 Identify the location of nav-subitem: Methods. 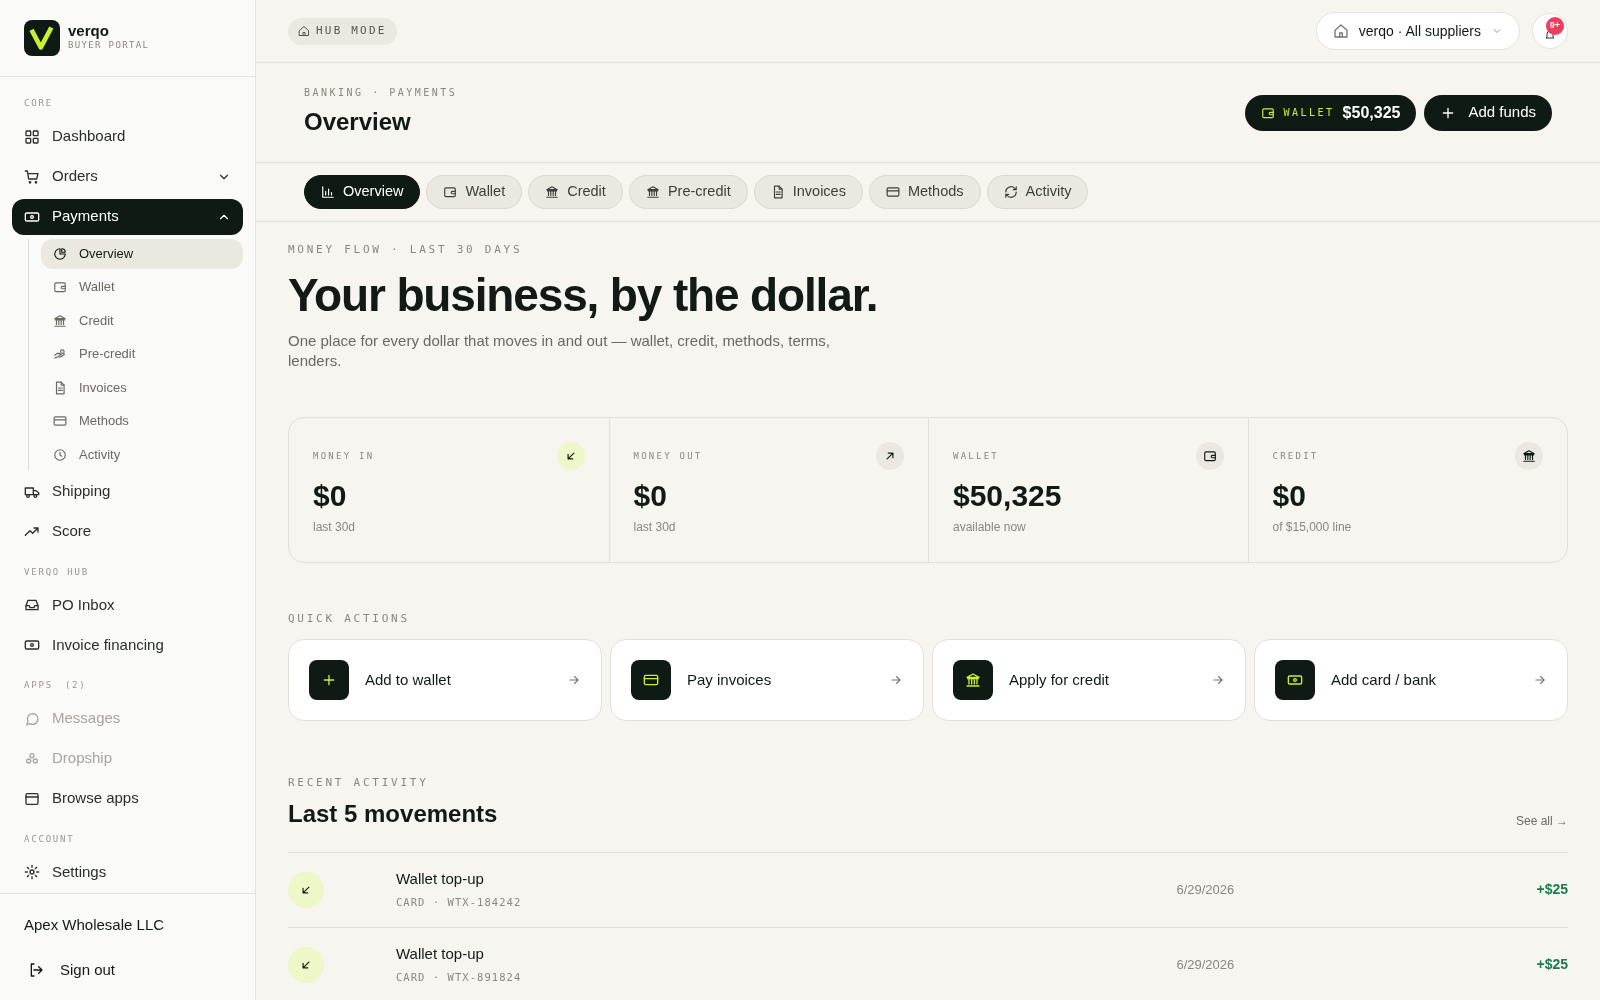
(142, 421).